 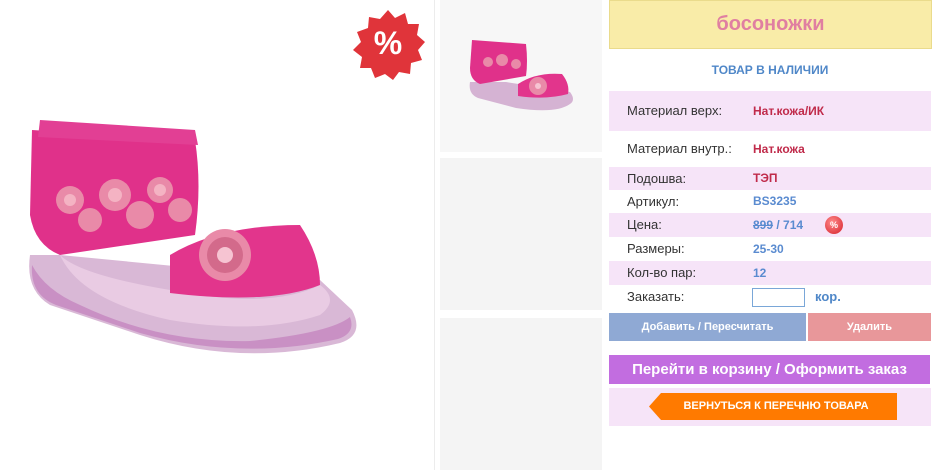 What do you see at coordinates (770, 273) in the screenshot?
I see `detail-row-pairs: Кол-во пар: 12` at bounding box center [770, 273].